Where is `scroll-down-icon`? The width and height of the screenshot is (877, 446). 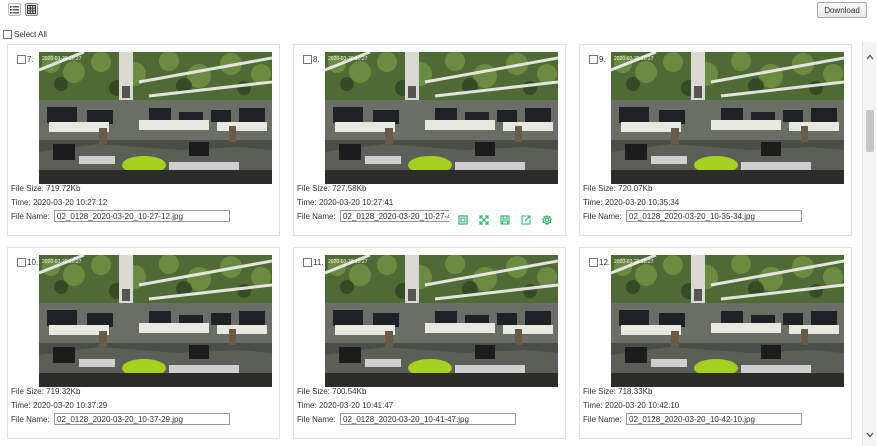 scroll-down-icon is located at coordinates (870, 435).